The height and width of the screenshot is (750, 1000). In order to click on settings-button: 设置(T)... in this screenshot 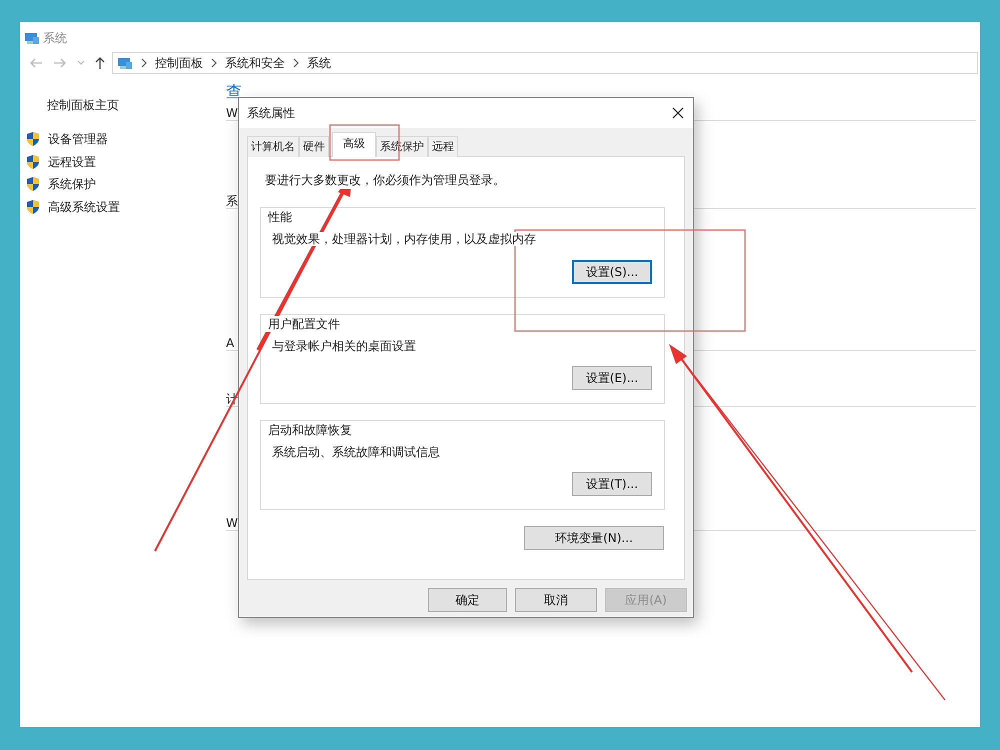, I will do `click(612, 484)`.